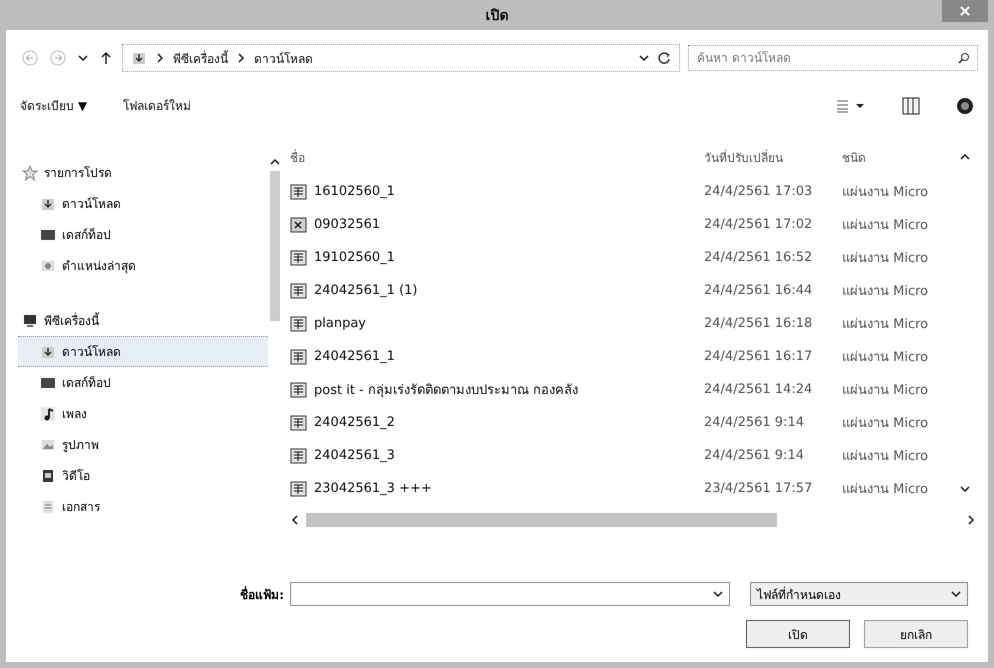  What do you see at coordinates (916, 634) in the screenshot?
I see `cancel-button: ยกเลิก` at bounding box center [916, 634].